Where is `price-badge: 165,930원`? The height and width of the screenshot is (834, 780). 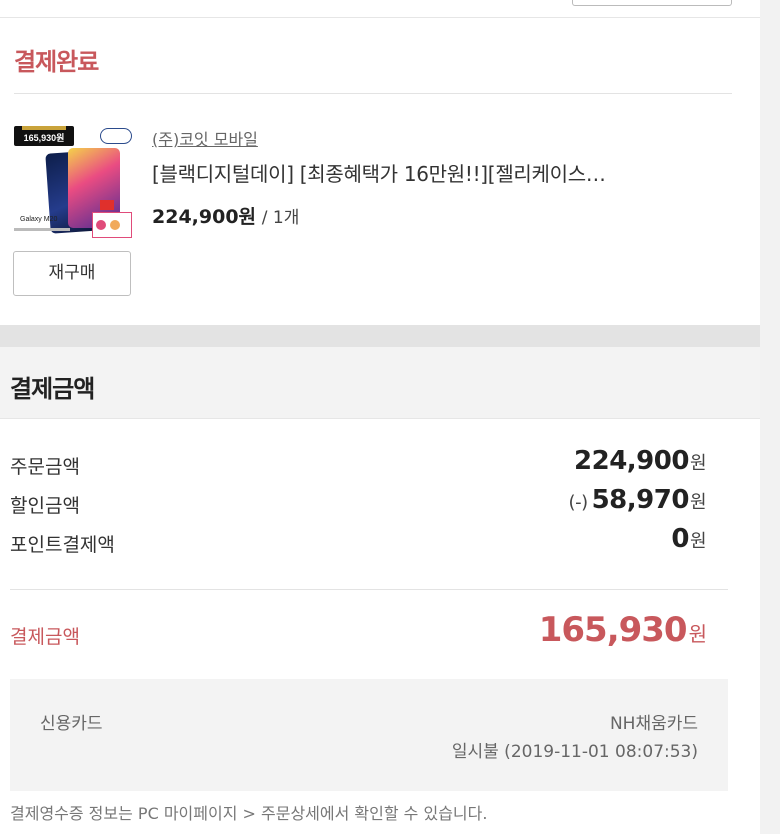 price-badge: 165,930원 is located at coordinates (44, 136).